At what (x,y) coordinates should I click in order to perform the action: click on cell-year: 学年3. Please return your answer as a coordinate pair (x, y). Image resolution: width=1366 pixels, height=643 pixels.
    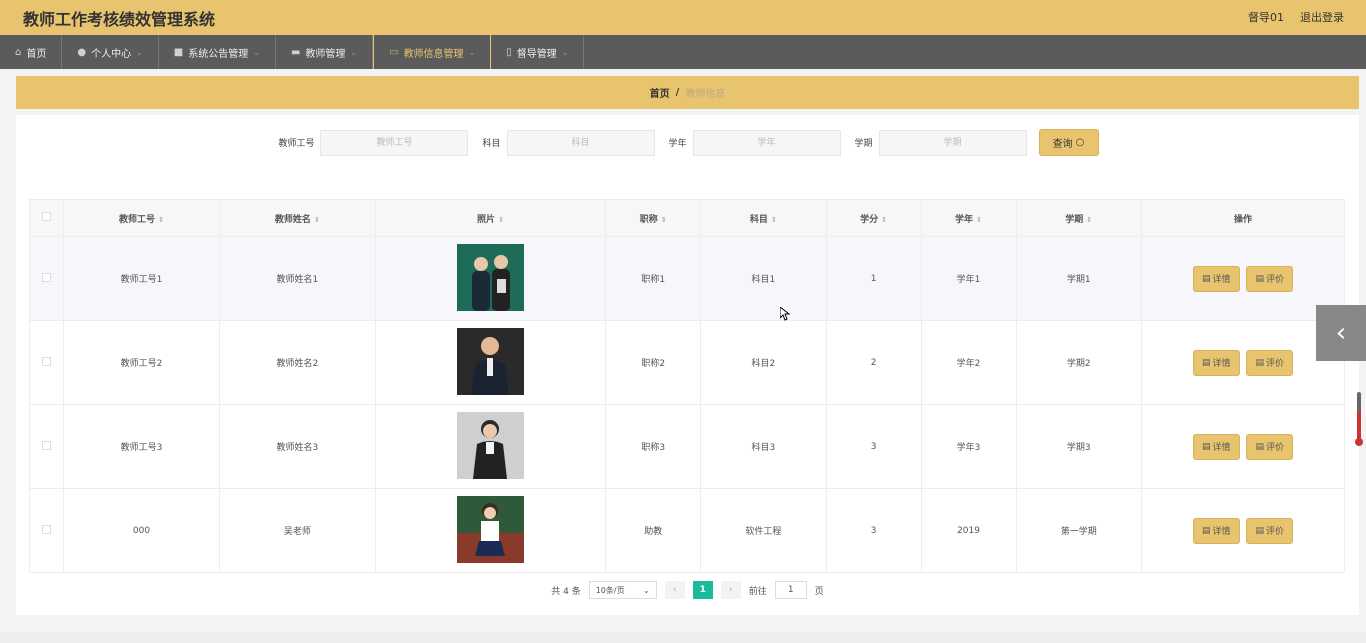
    Looking at the image, I should click on (968, 446).